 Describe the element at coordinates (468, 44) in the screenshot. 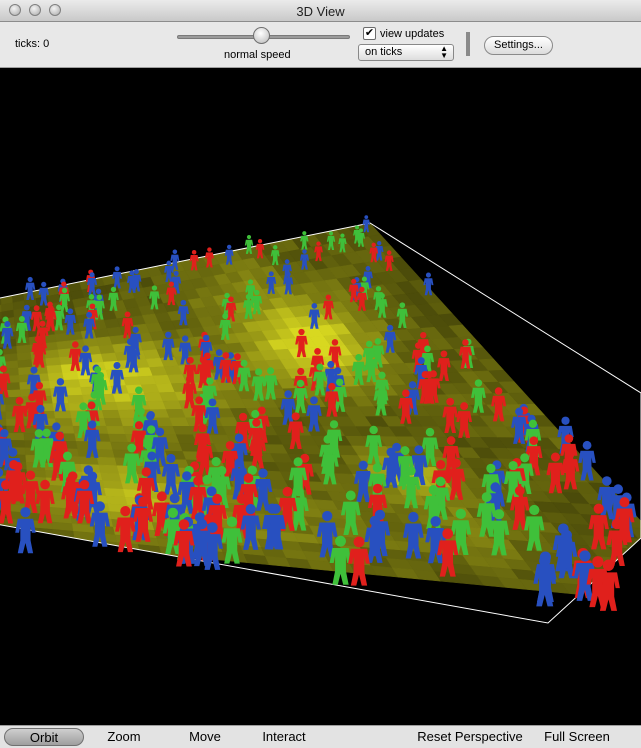

I see `toolbar-divider` at that location.